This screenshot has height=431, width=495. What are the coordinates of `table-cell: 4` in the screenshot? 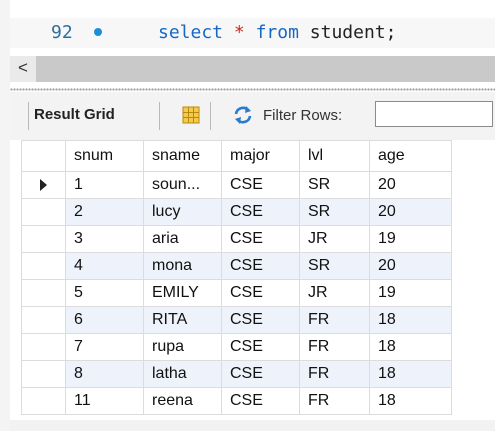 It's located at (104, 266).